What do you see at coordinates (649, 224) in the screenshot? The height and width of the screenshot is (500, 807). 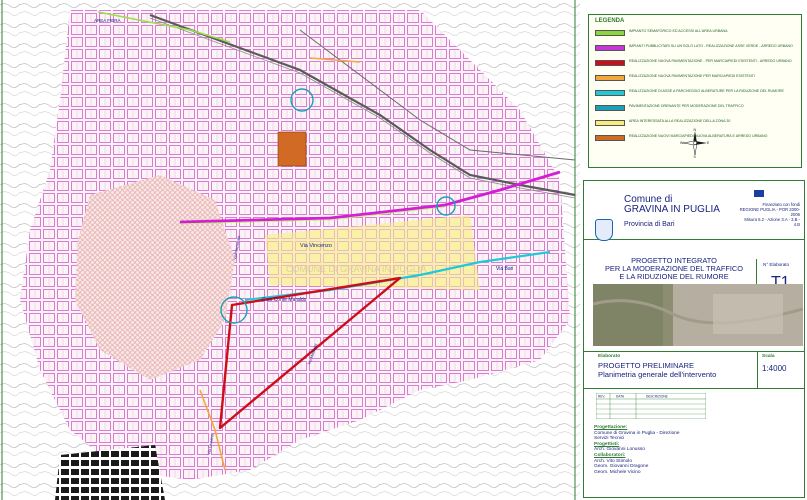 I see `provincia-label: Provincia di Bari` at bounding box center [649, 224].